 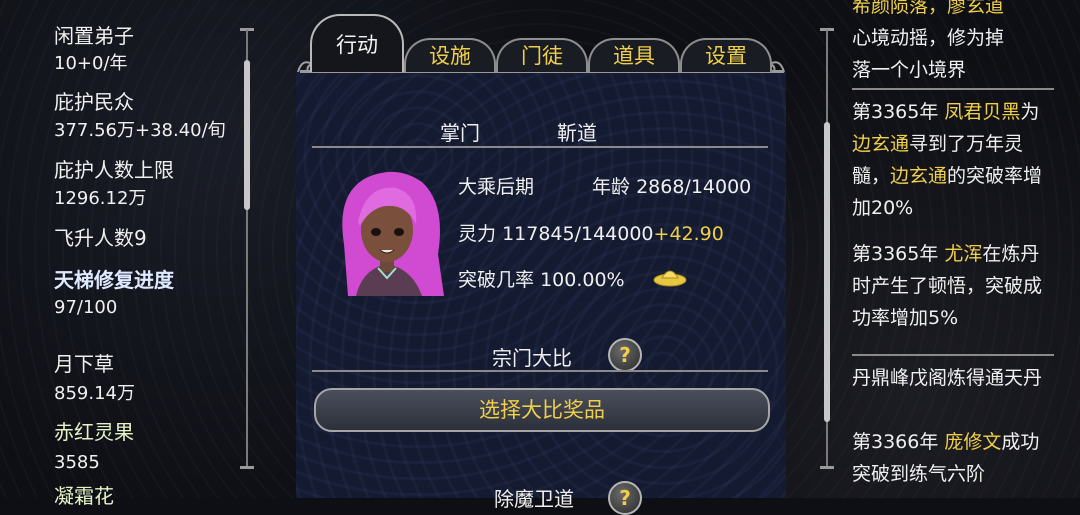 What do you see at coordinates (84, 364) in the screenshot?
I see `stat-item1-label: 月下草` at bounding box center [84, 364].